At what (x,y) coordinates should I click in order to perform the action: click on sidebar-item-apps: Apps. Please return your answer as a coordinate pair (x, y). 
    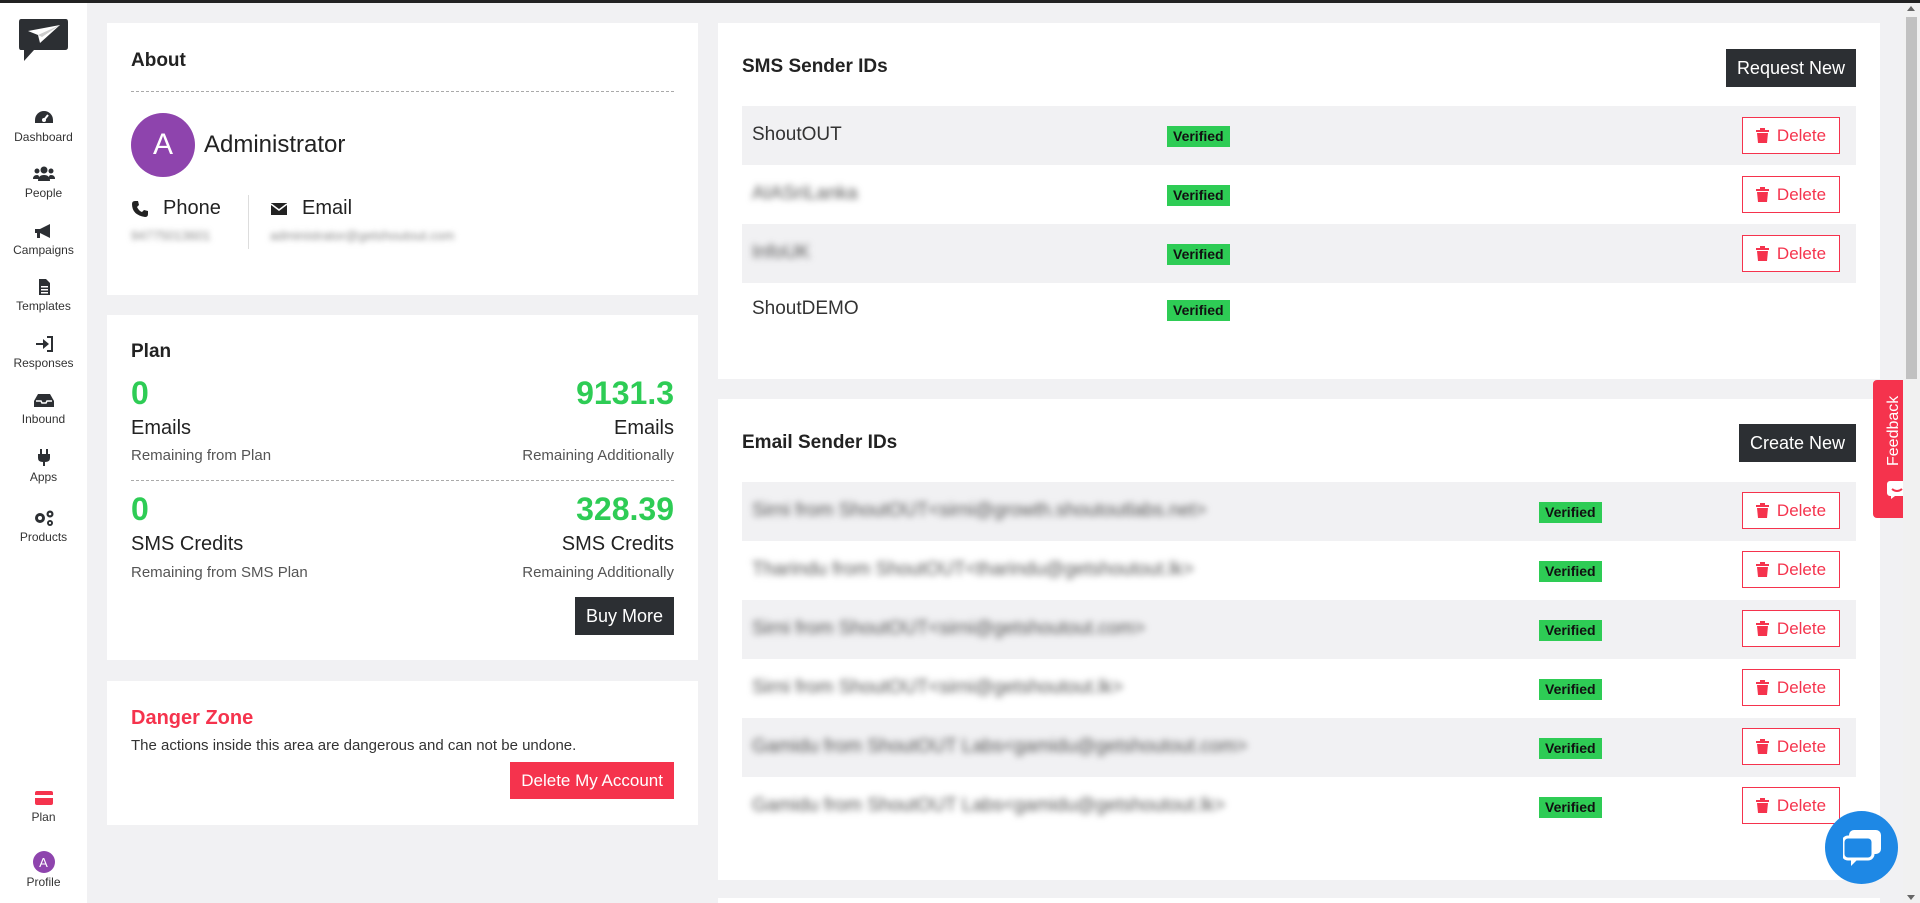
    Looking at the image, I should click on (43, 466).